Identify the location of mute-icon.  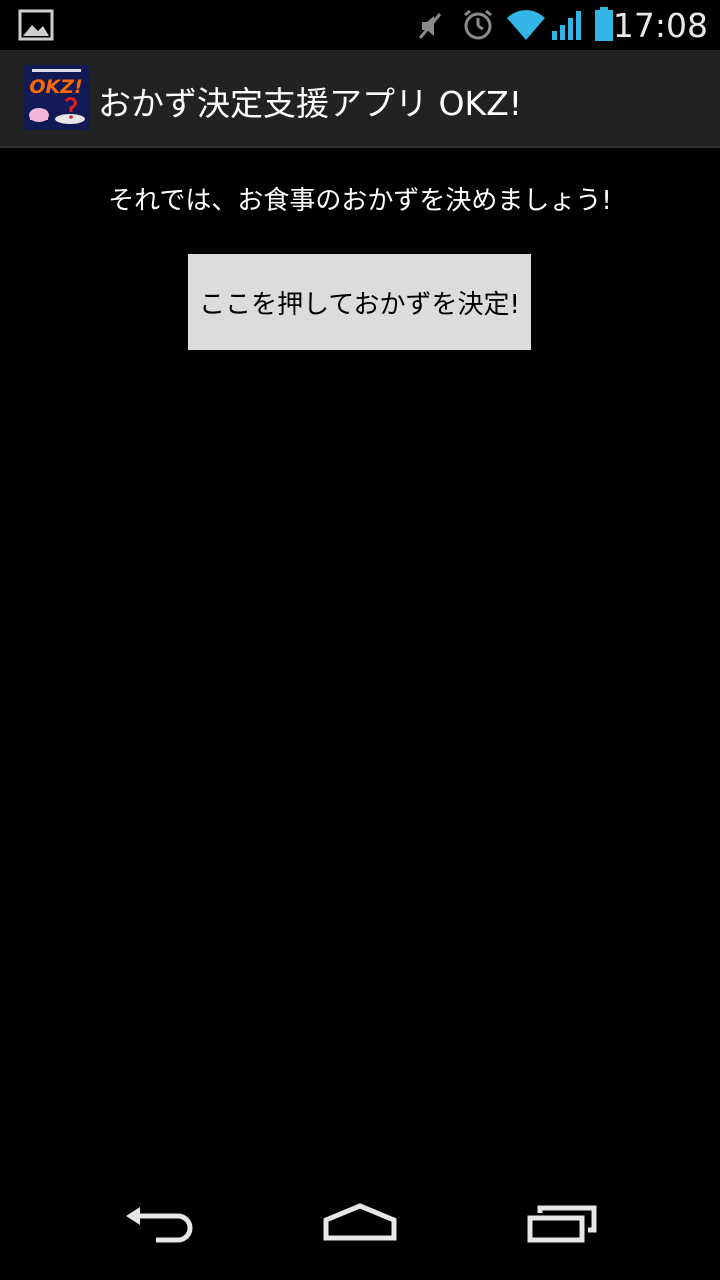
(430, 26).